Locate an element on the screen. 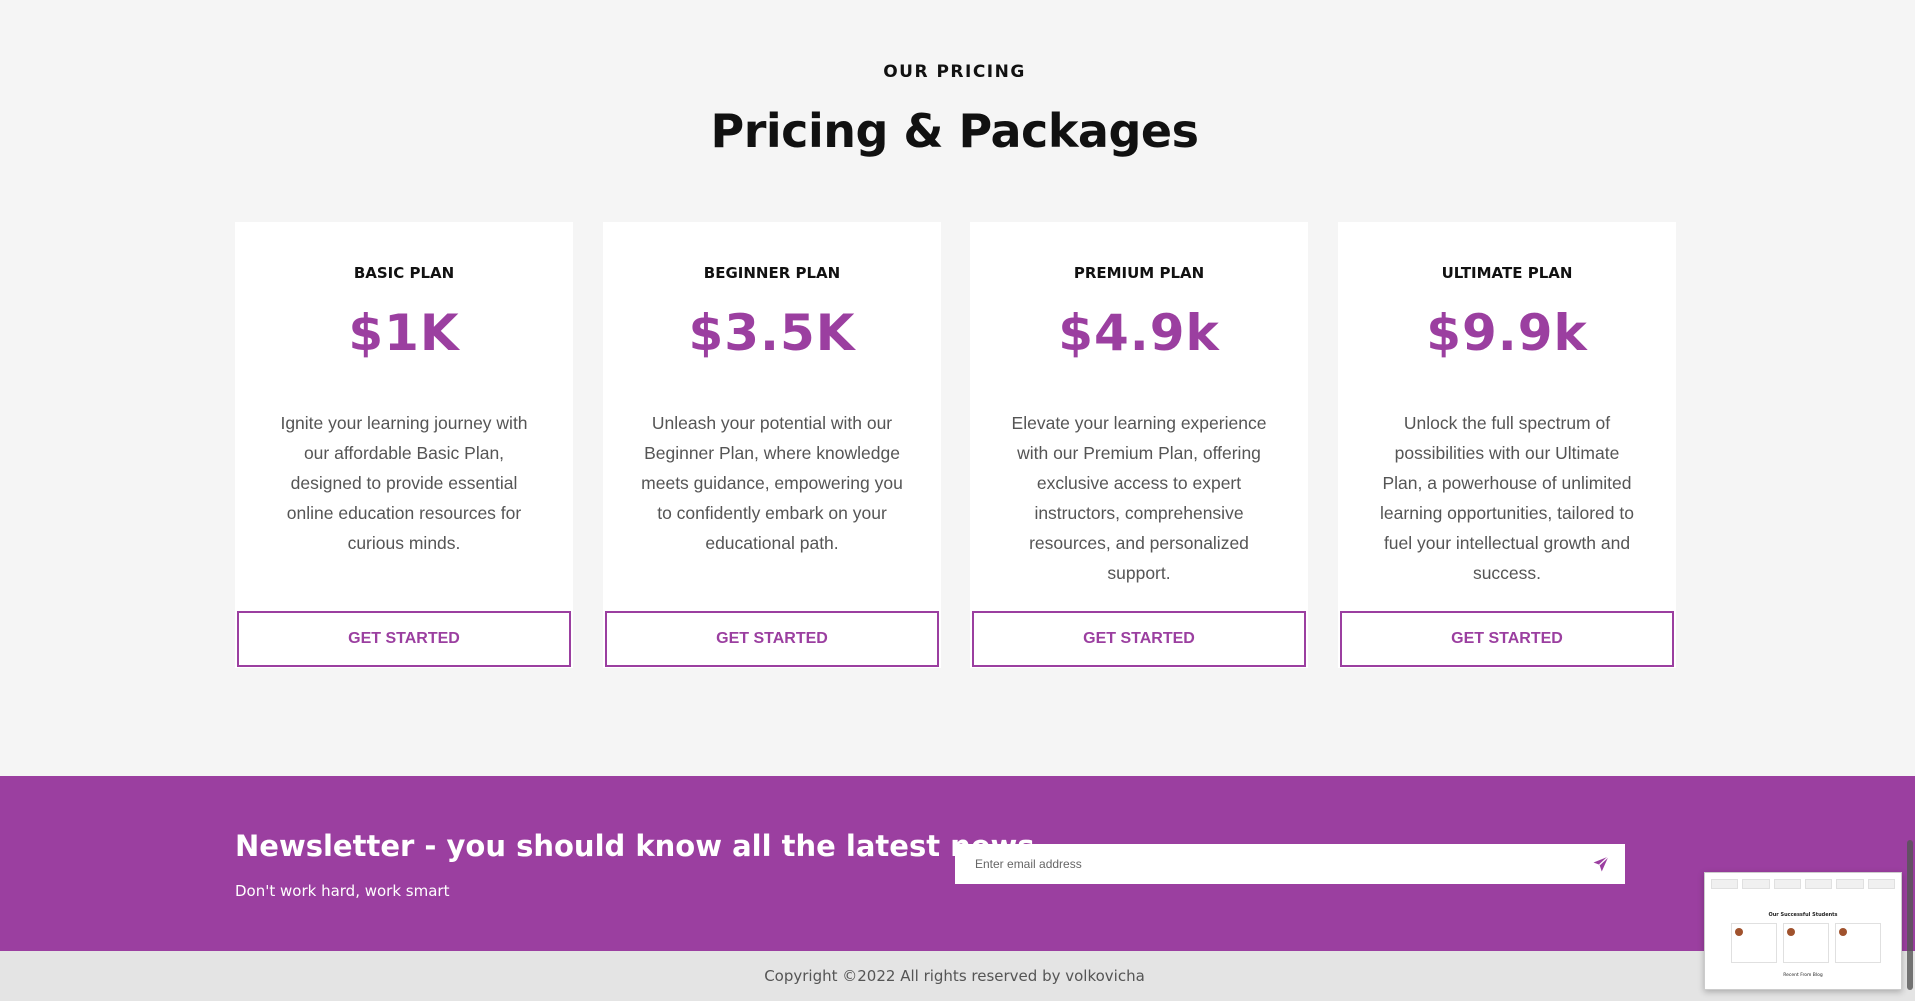  page-preview-thumbnail: Our Successful Students Recent From Blog is located at coordinates (1803, 931).